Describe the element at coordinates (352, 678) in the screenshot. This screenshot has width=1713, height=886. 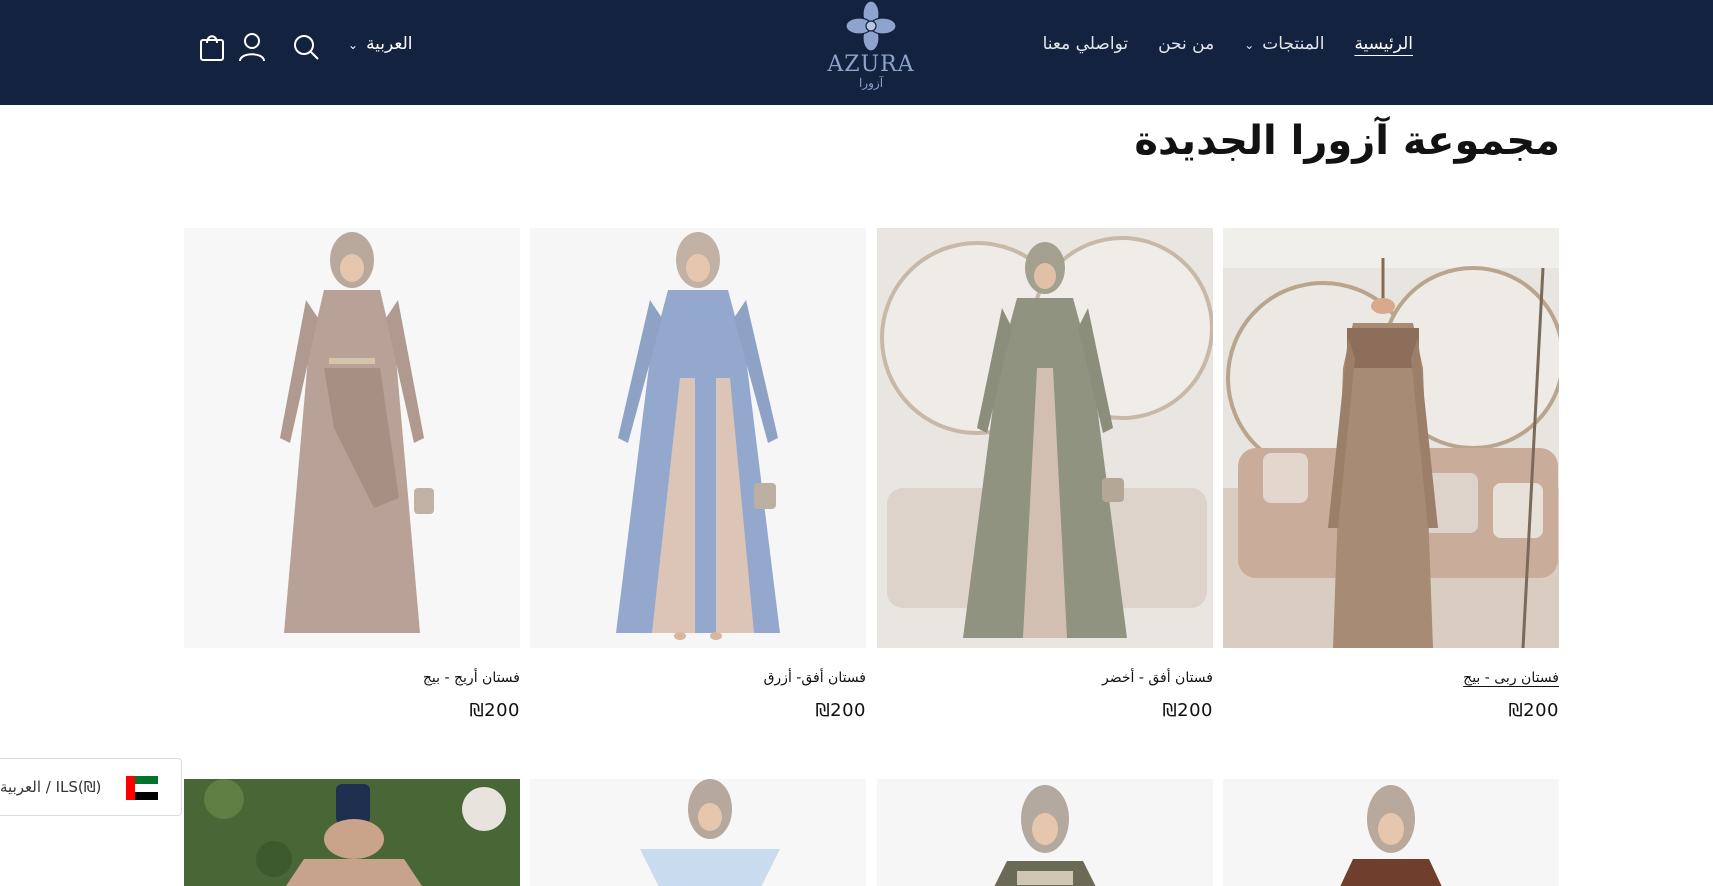
I see `product-title: فستان أريج - بيج` at that location.